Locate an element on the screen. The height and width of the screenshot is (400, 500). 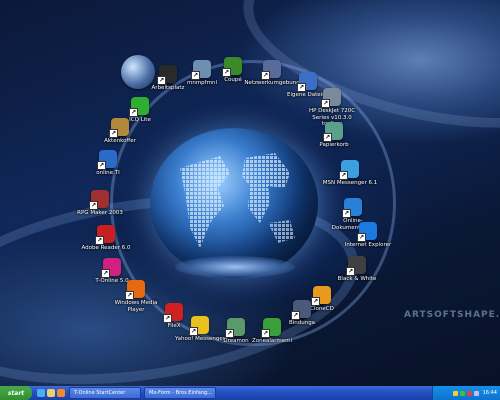
network-icon: ↗ is located at coordinates (271, 70).